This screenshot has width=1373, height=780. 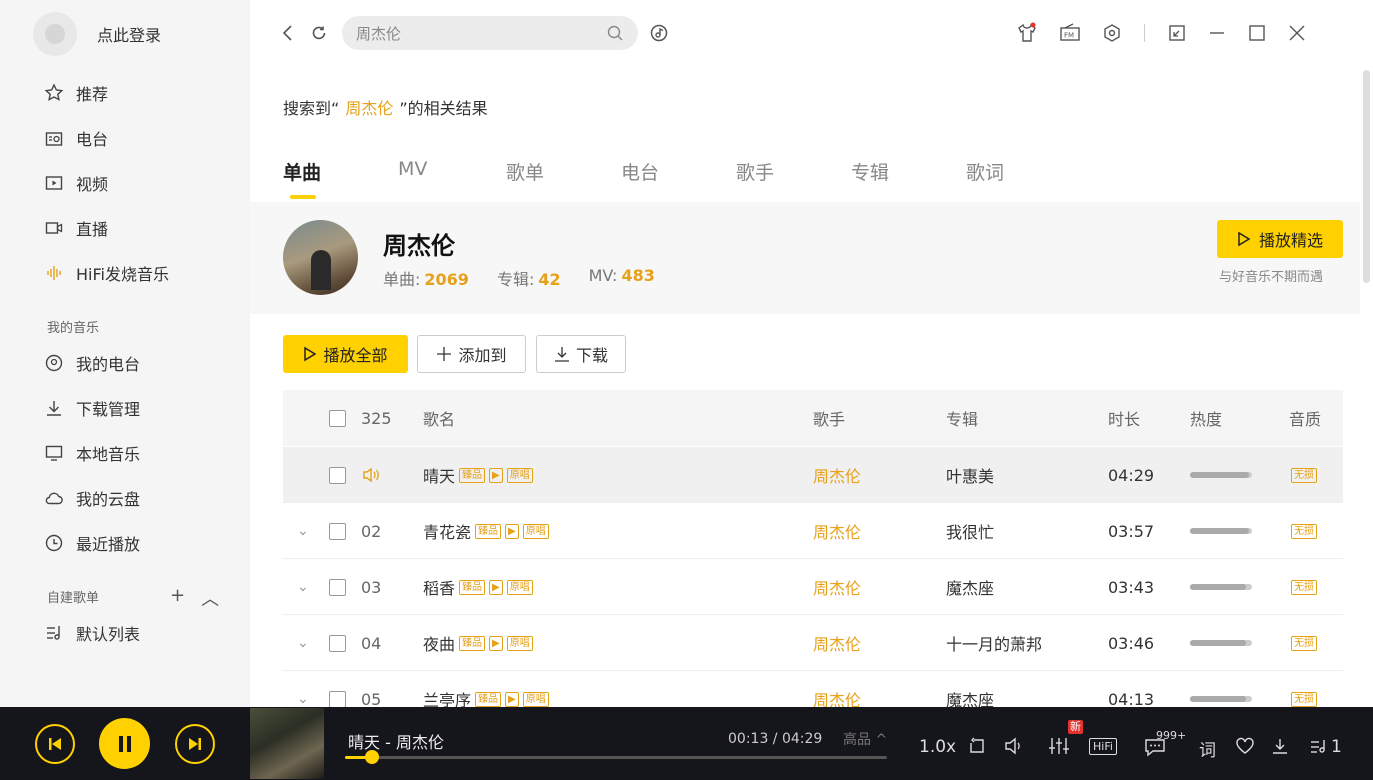 What do you see at coordinates (55, 744) in the screenshot?
I see `previous-track-button` at bounding box center [55, 744].